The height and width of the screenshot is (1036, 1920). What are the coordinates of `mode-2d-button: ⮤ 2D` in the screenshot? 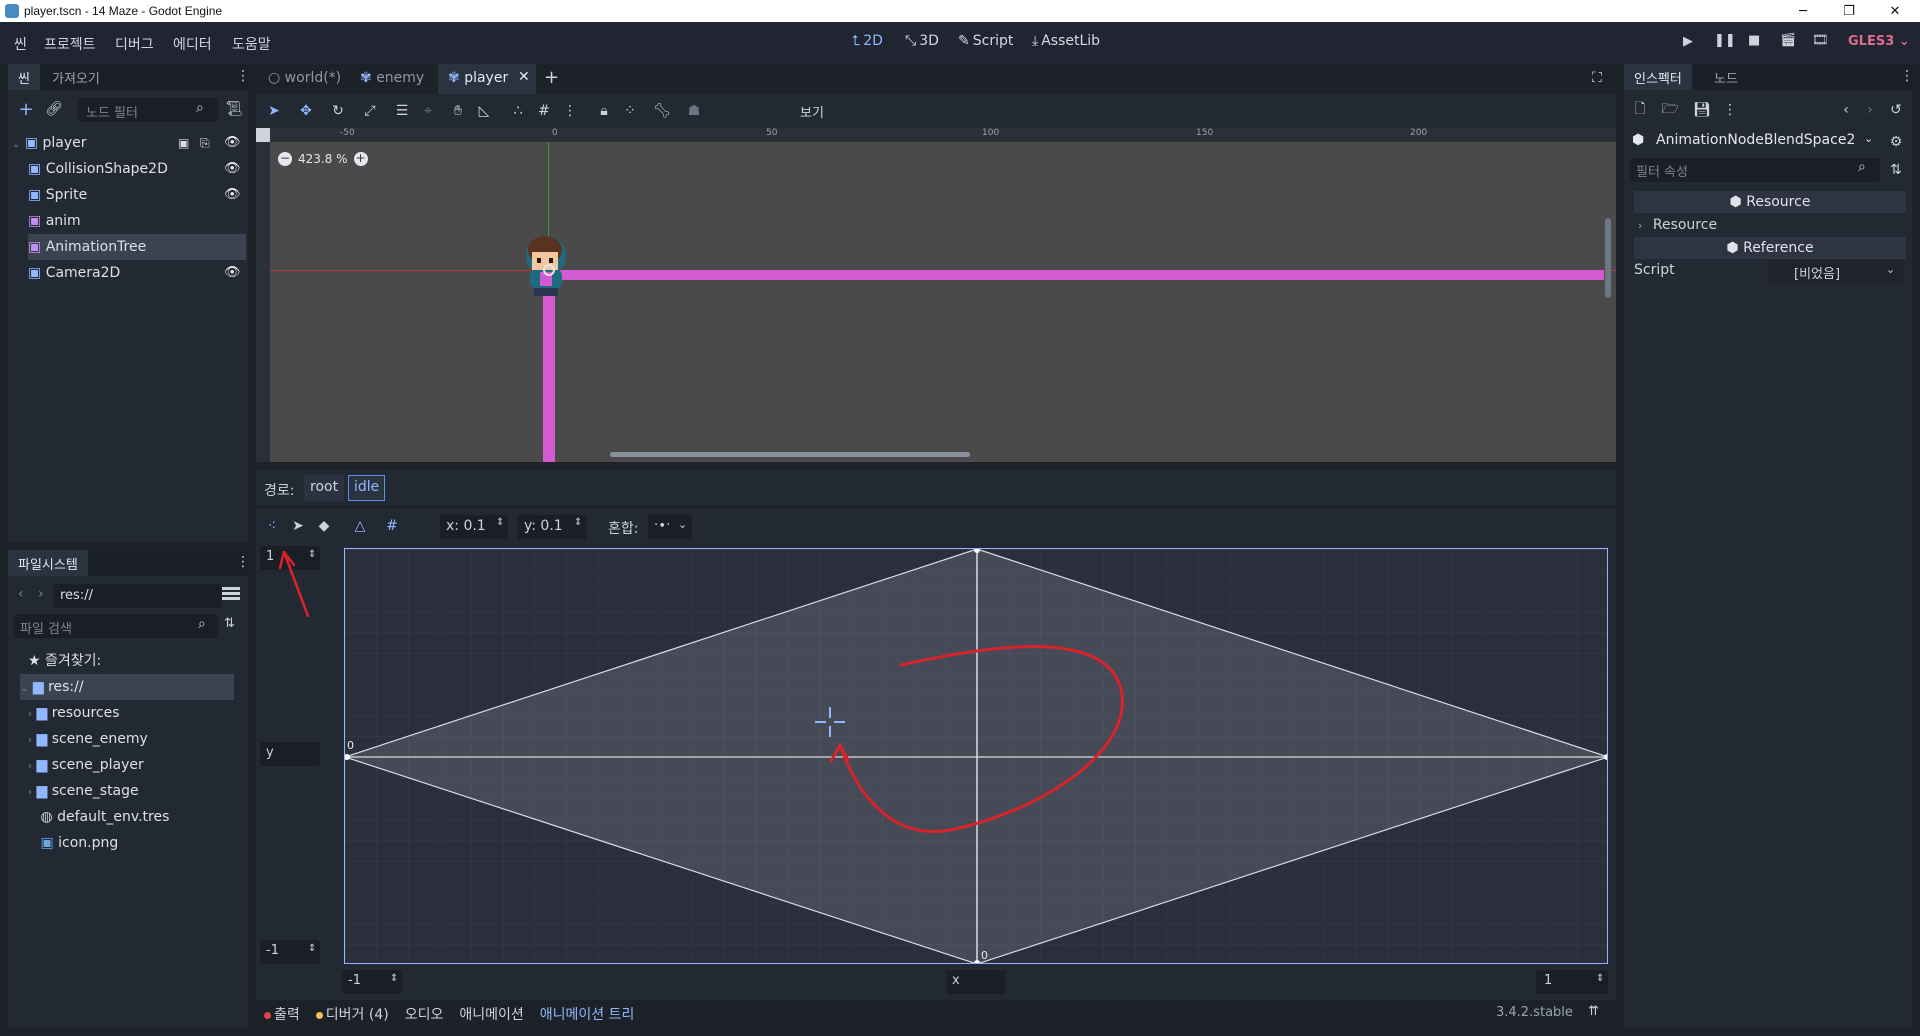 It's located at (867, 41).